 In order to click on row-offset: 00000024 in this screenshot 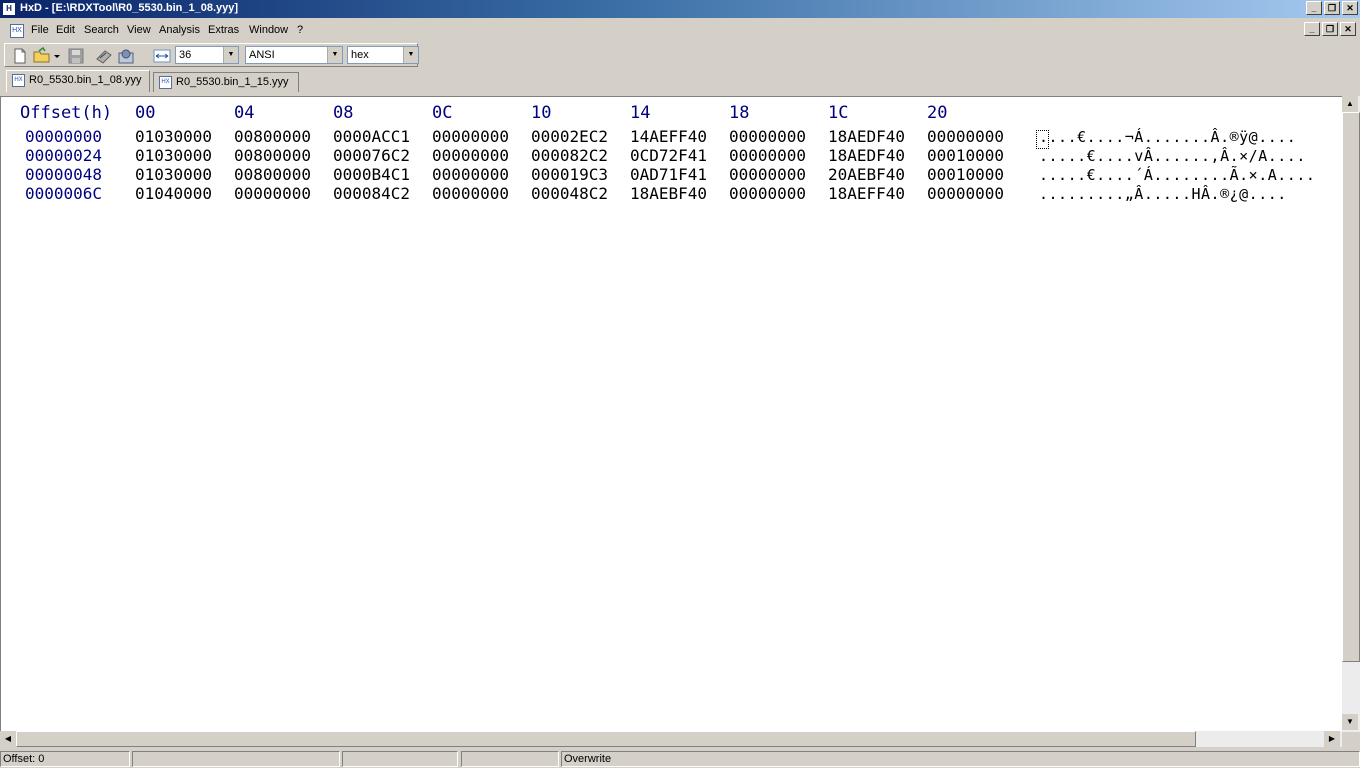, I will do `click(64, 155)`.